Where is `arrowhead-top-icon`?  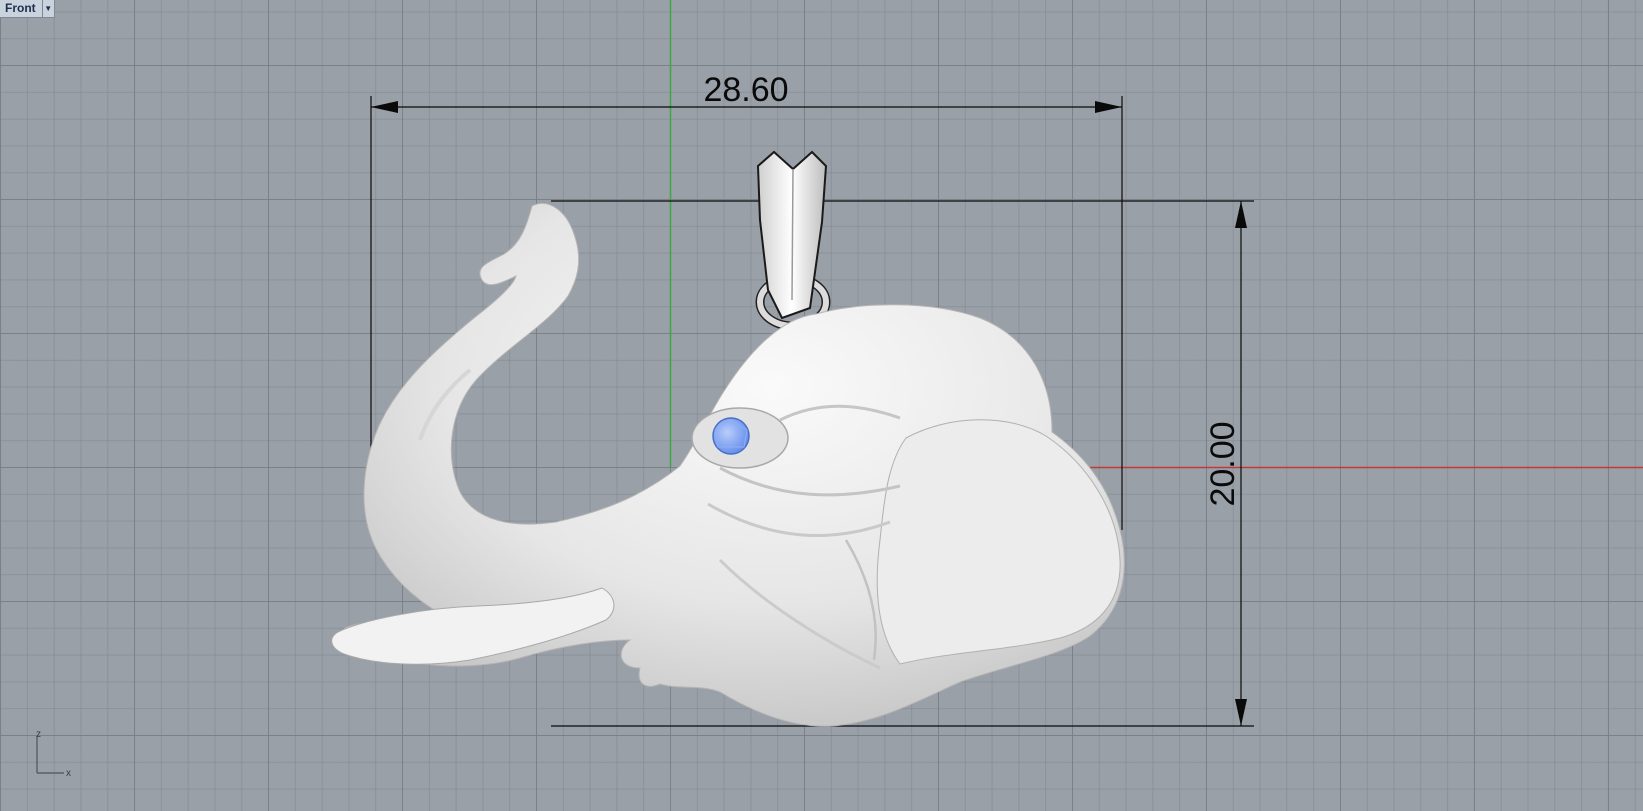
arrowhead-top-icon is located at coordinates (1241, 214).